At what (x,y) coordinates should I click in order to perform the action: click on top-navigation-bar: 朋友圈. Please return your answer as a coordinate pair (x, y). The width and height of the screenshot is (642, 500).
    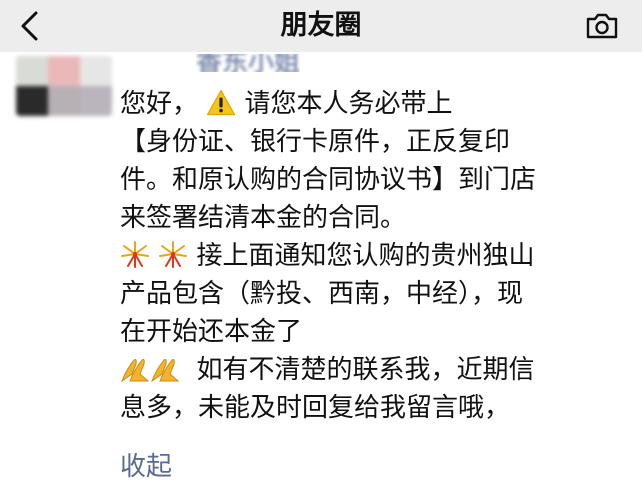
    Looking at the image, I should click on (321, 26).